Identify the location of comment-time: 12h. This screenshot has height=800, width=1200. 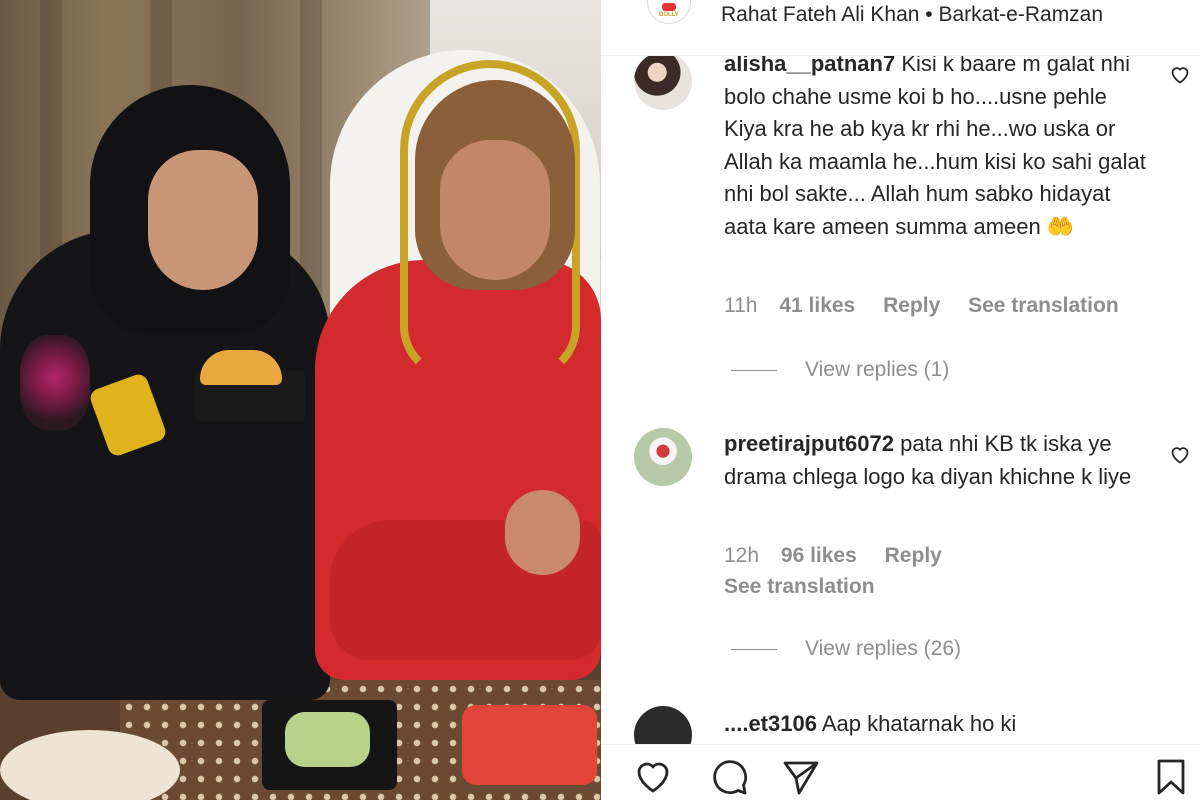
(742, 555).